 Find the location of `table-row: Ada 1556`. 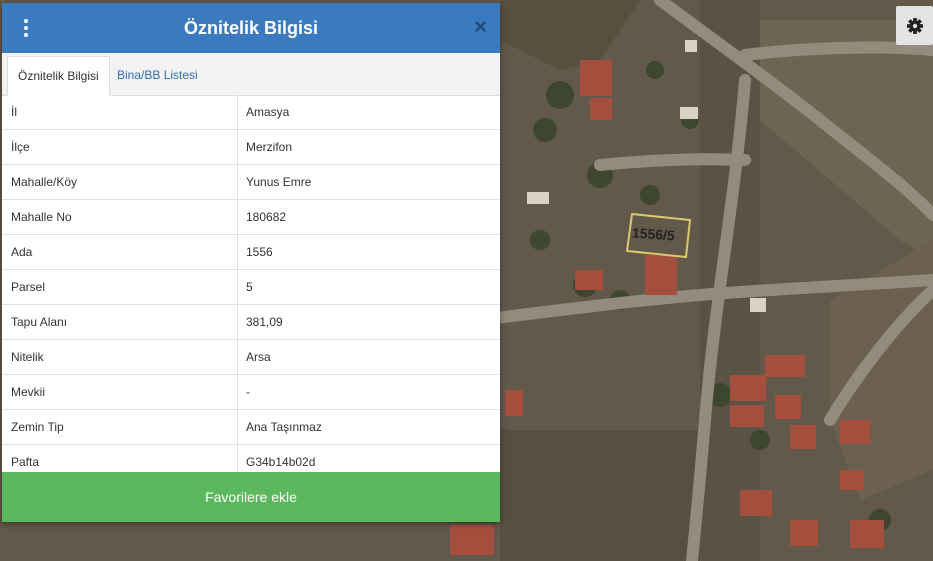

table-row: Ada 1556 is located at coordinates (251, 252).